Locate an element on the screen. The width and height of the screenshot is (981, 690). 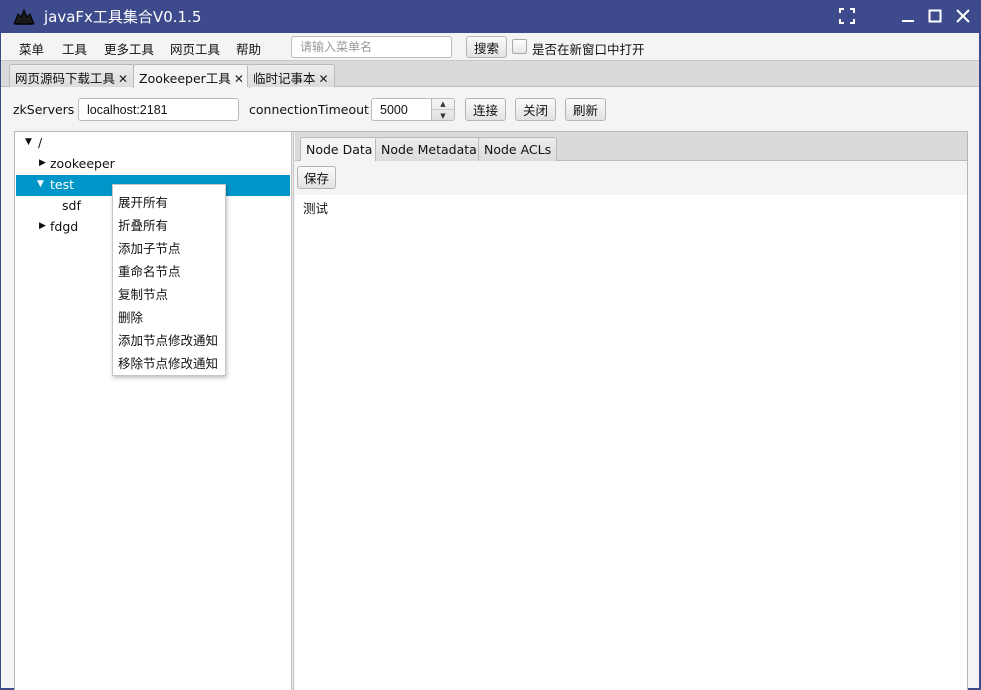
menu-search-input is located at coordinates (371, 47).